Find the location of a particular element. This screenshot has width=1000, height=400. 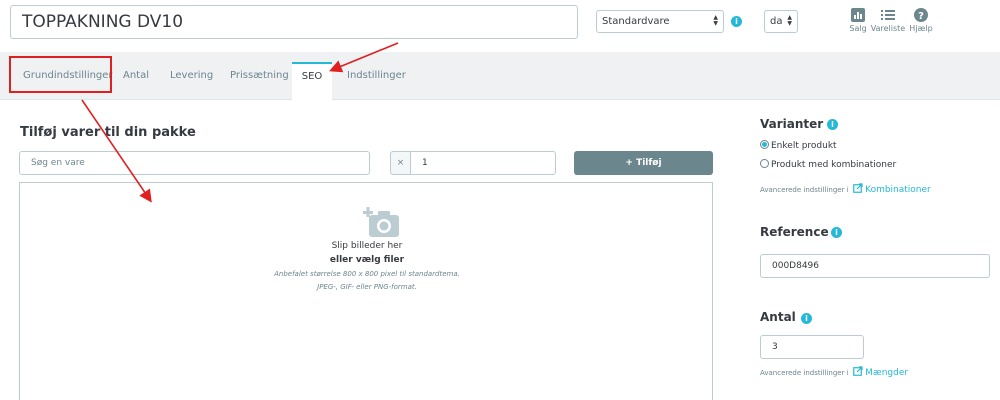

variants-title: Varianter is located at coordinates (791, 124).